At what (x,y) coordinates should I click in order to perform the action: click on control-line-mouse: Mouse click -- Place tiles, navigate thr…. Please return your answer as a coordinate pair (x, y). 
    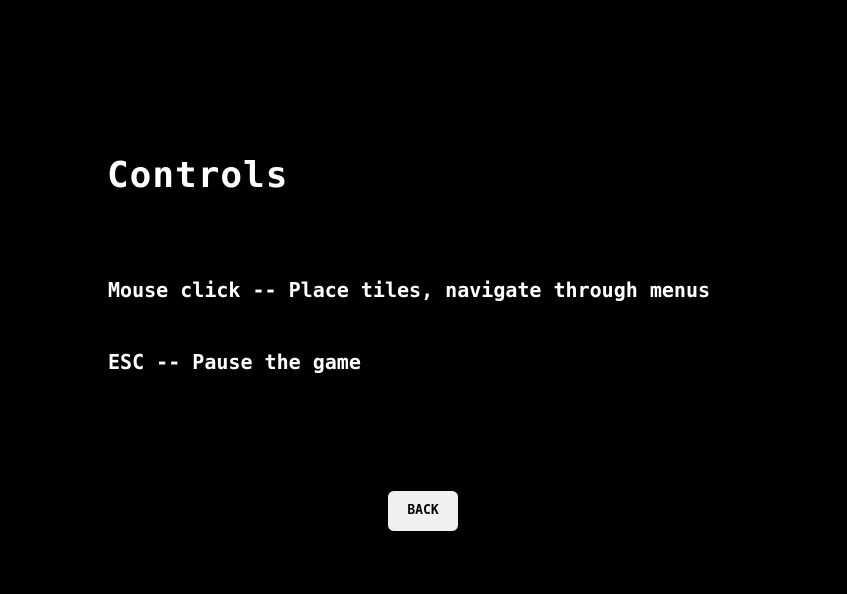
    Looking at the image, I should click on (409, 290).